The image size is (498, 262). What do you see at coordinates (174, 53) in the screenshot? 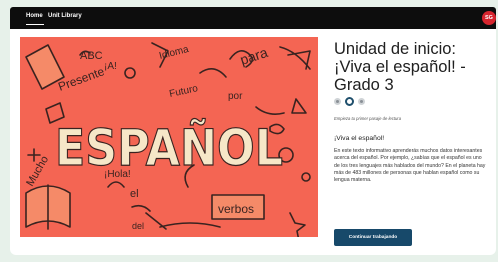
I see `doodle-word: Idioma` at bounding box center [174, 53].